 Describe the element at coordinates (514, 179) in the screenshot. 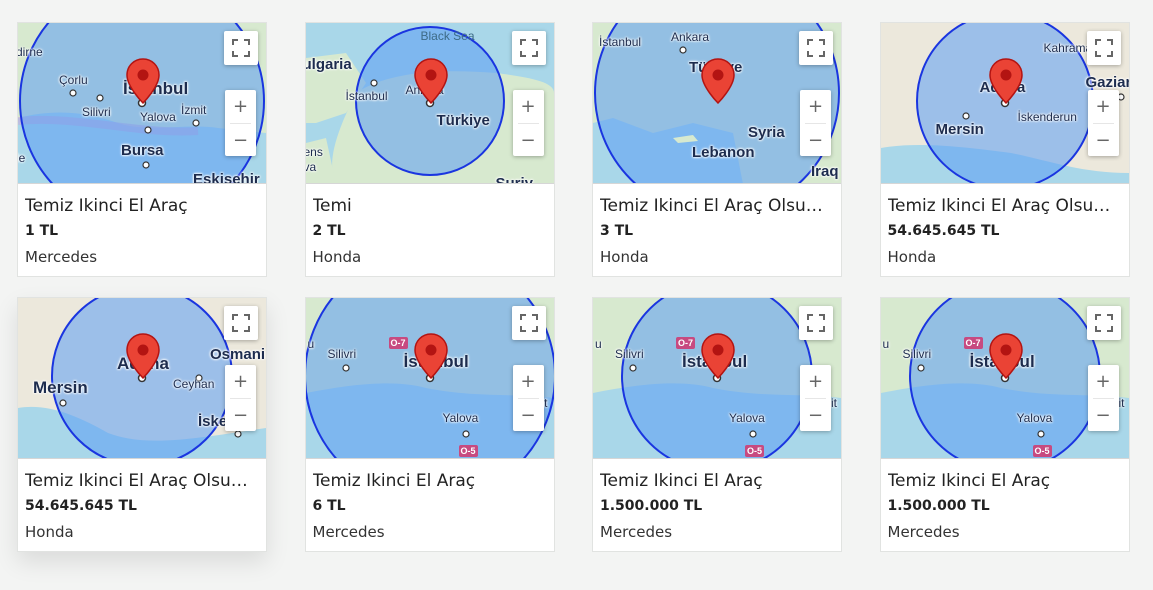

I see `map-label: Suriy` at that location.